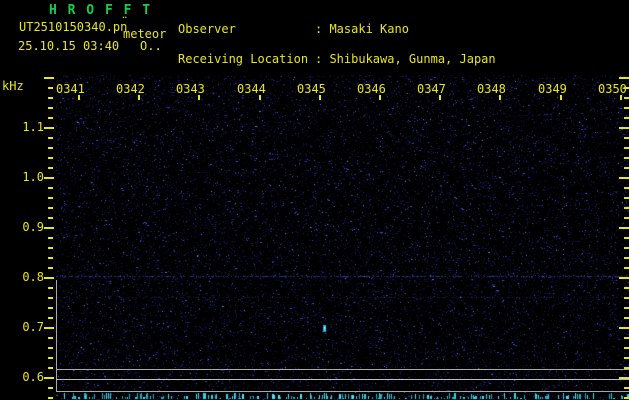  What do you see at coordinates (69, 46) in the screenshot?
I see `timestamp: 25.10.15 03:40` at bounding box center [69, 46].